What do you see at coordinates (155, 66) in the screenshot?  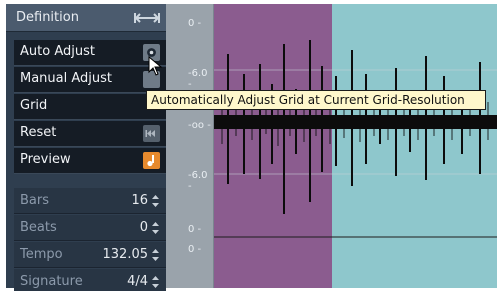 I see `mouse-cursor-icon` at bounding box center [155, 66].